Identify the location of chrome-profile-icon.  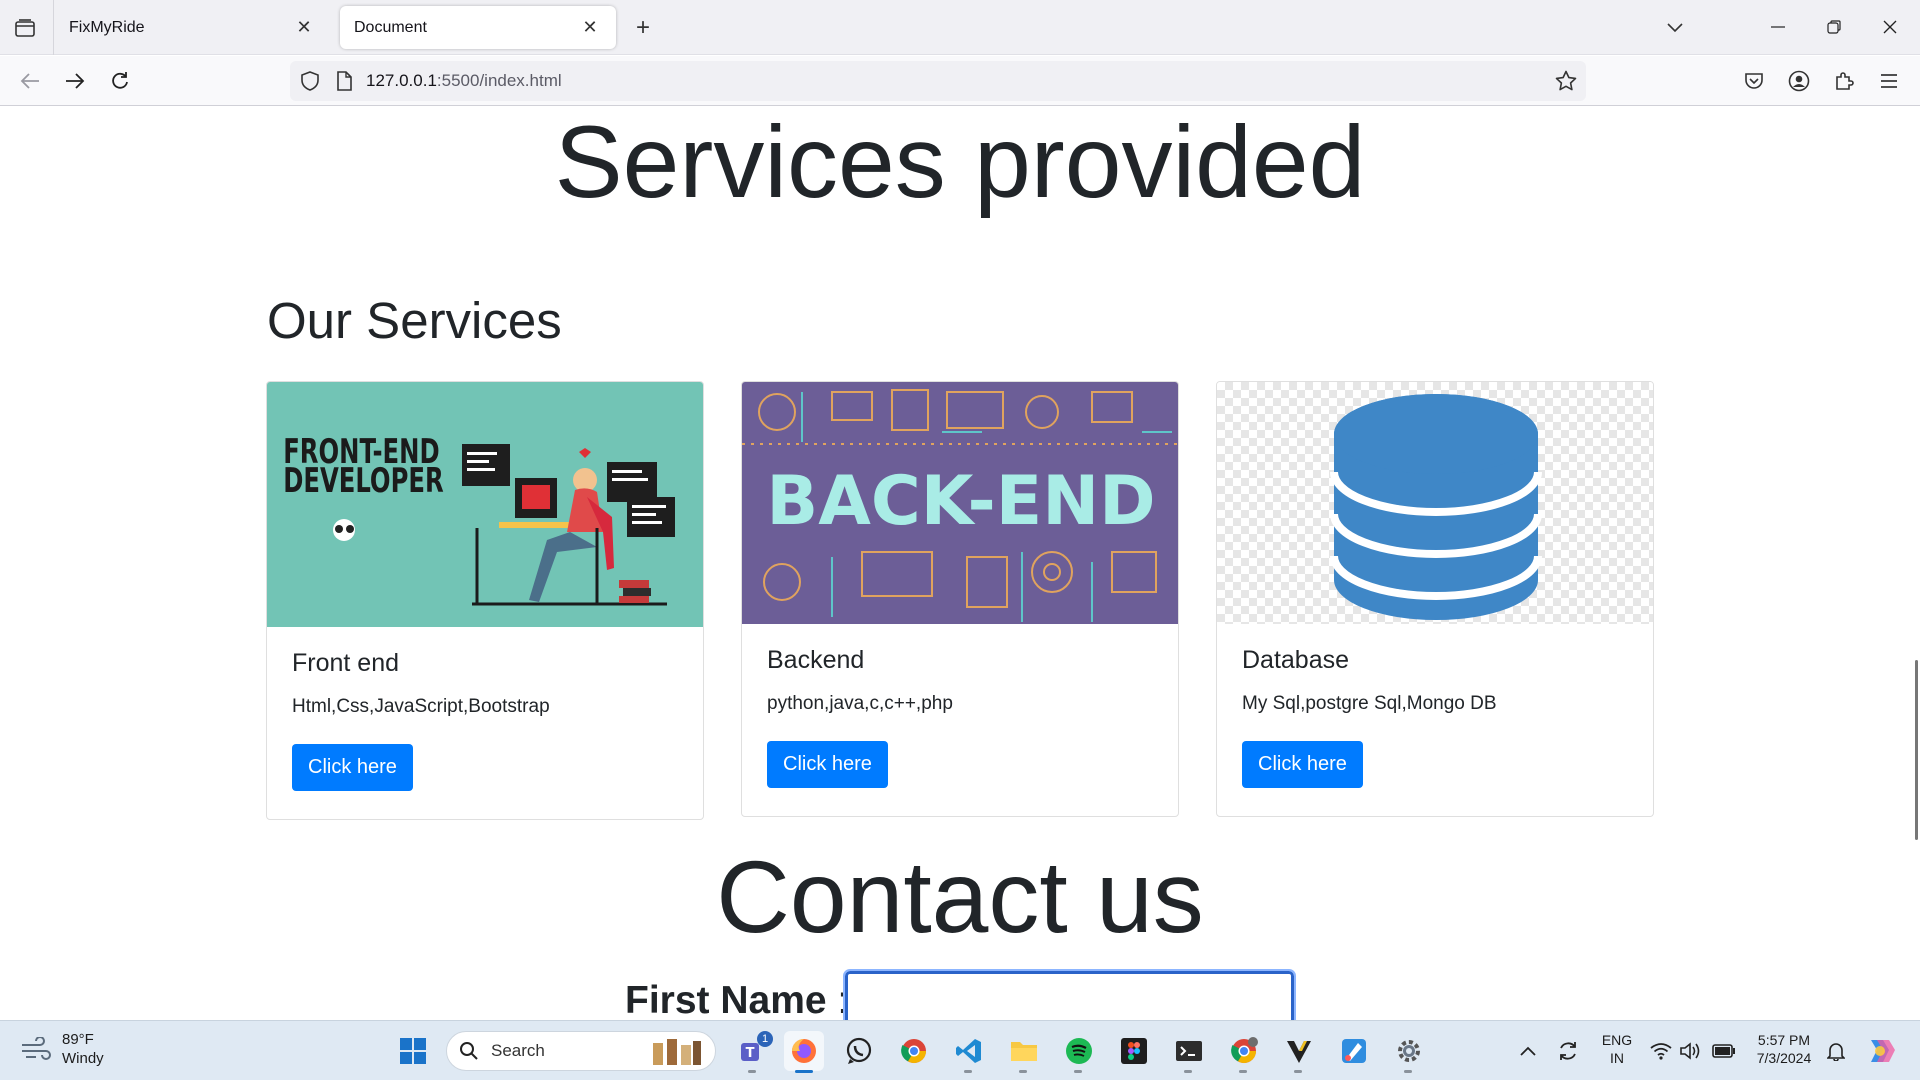
(1244, 1052).